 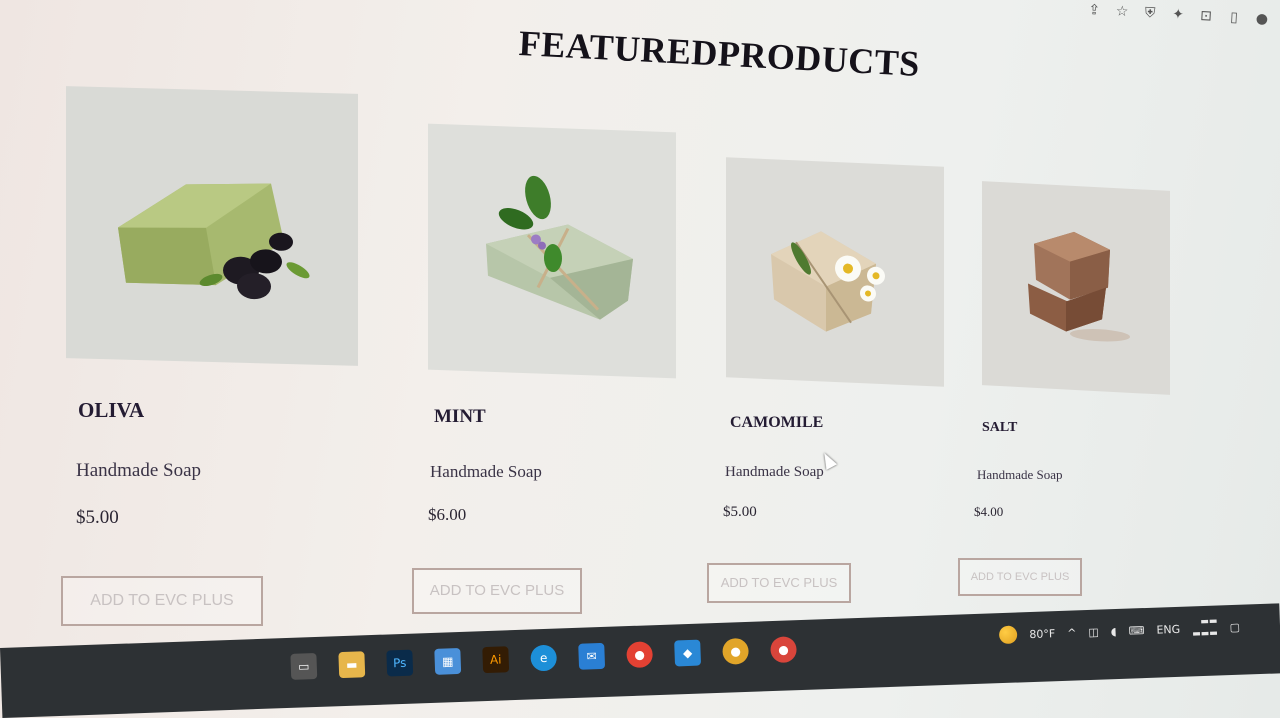 I want to click on product-price: $4.00, so click(x=989, y=511).